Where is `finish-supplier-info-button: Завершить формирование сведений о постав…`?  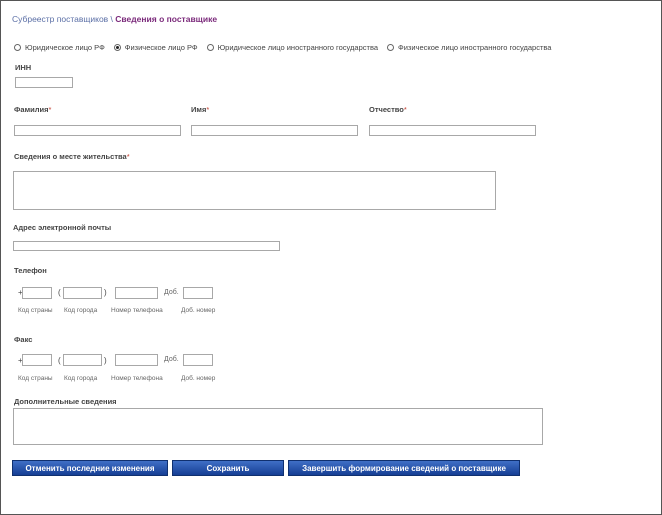 finish-supplier-info-button: Завершить формирование сведений о постав… is located at coordinates (404, 468).